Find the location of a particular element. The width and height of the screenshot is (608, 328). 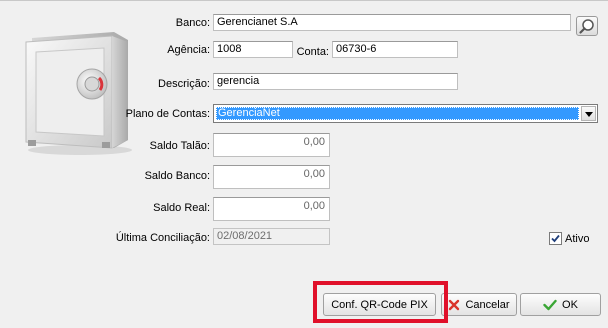

ativo-label: Ativo is located at coordinates (577, 239).